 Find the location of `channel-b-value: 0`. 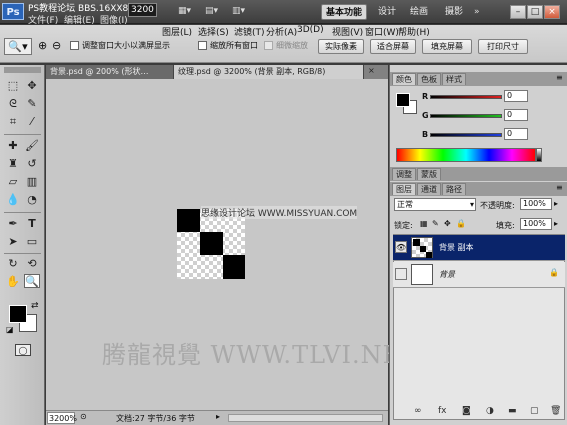

channel-b-value: 0 is located at coordinates (516, 134).